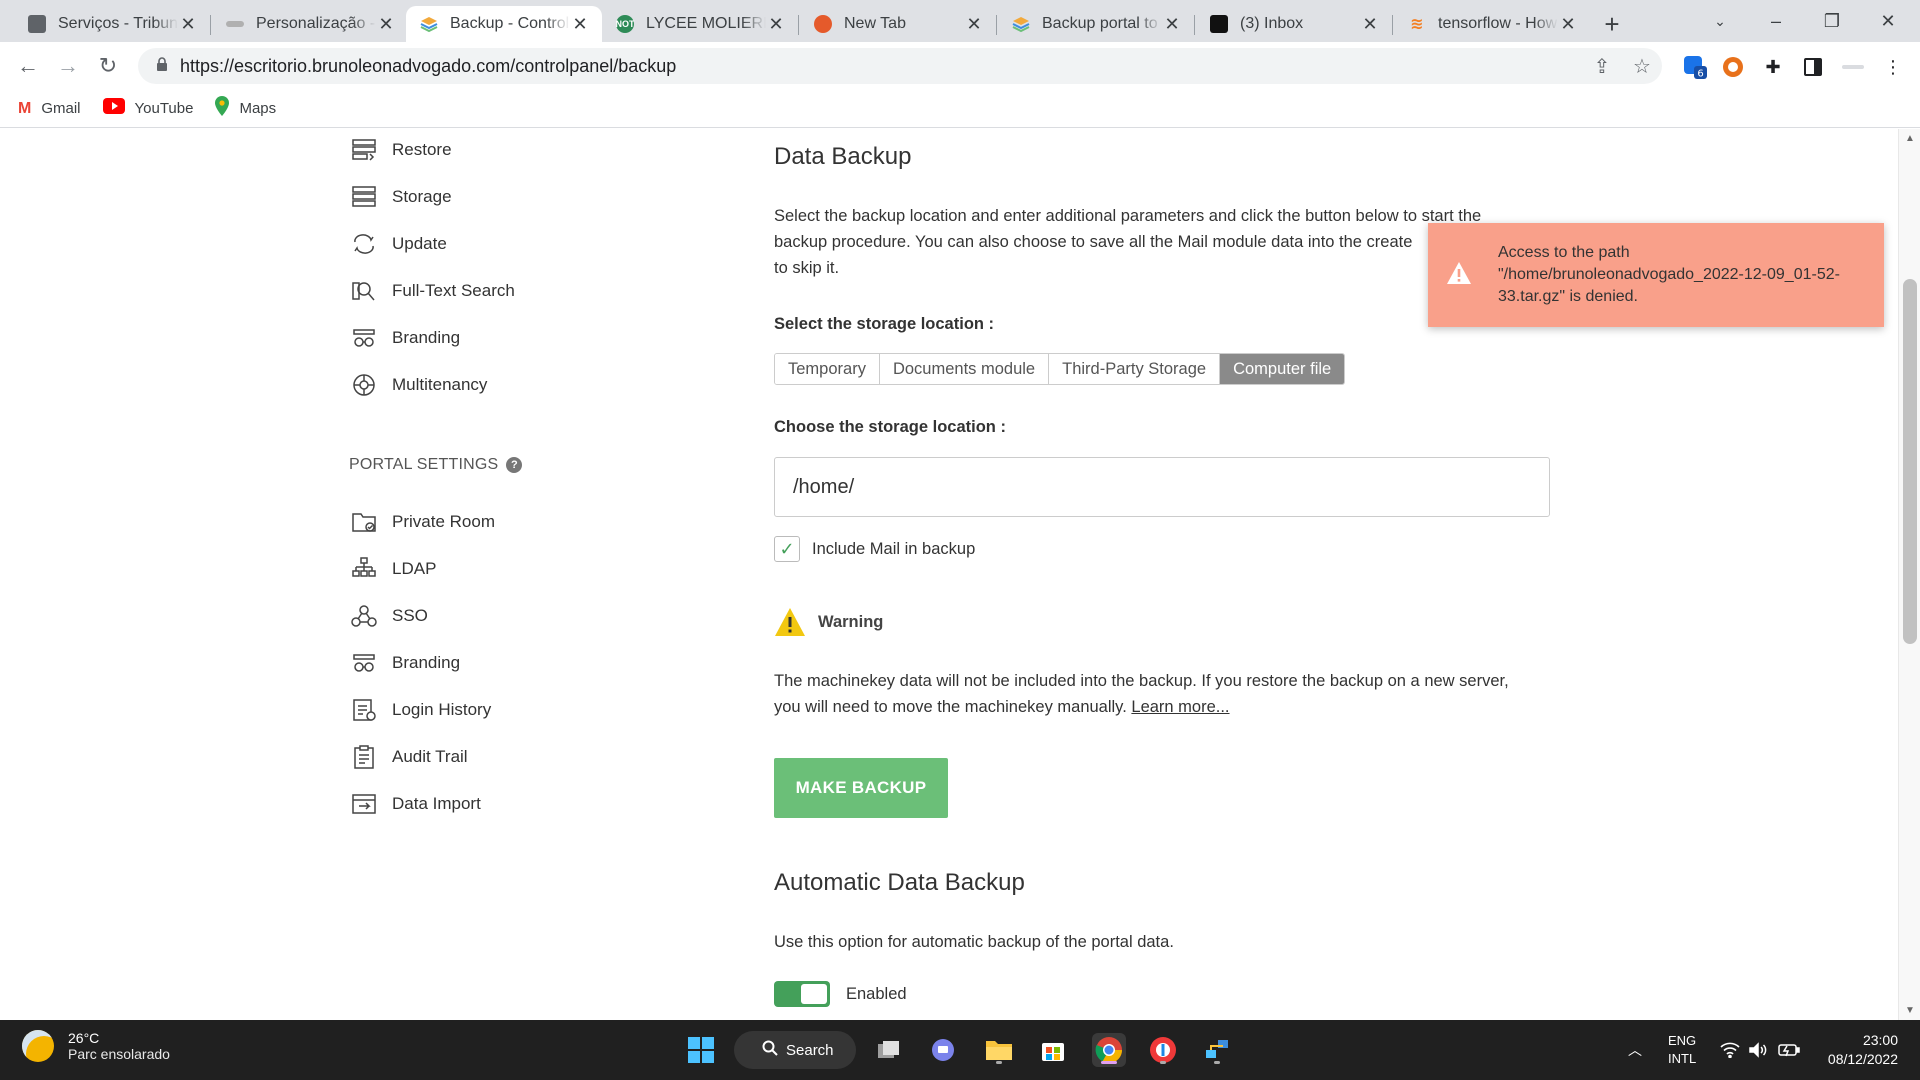  I want to click on make-backup-button: MAKE BACKUP, so click(861, 788).